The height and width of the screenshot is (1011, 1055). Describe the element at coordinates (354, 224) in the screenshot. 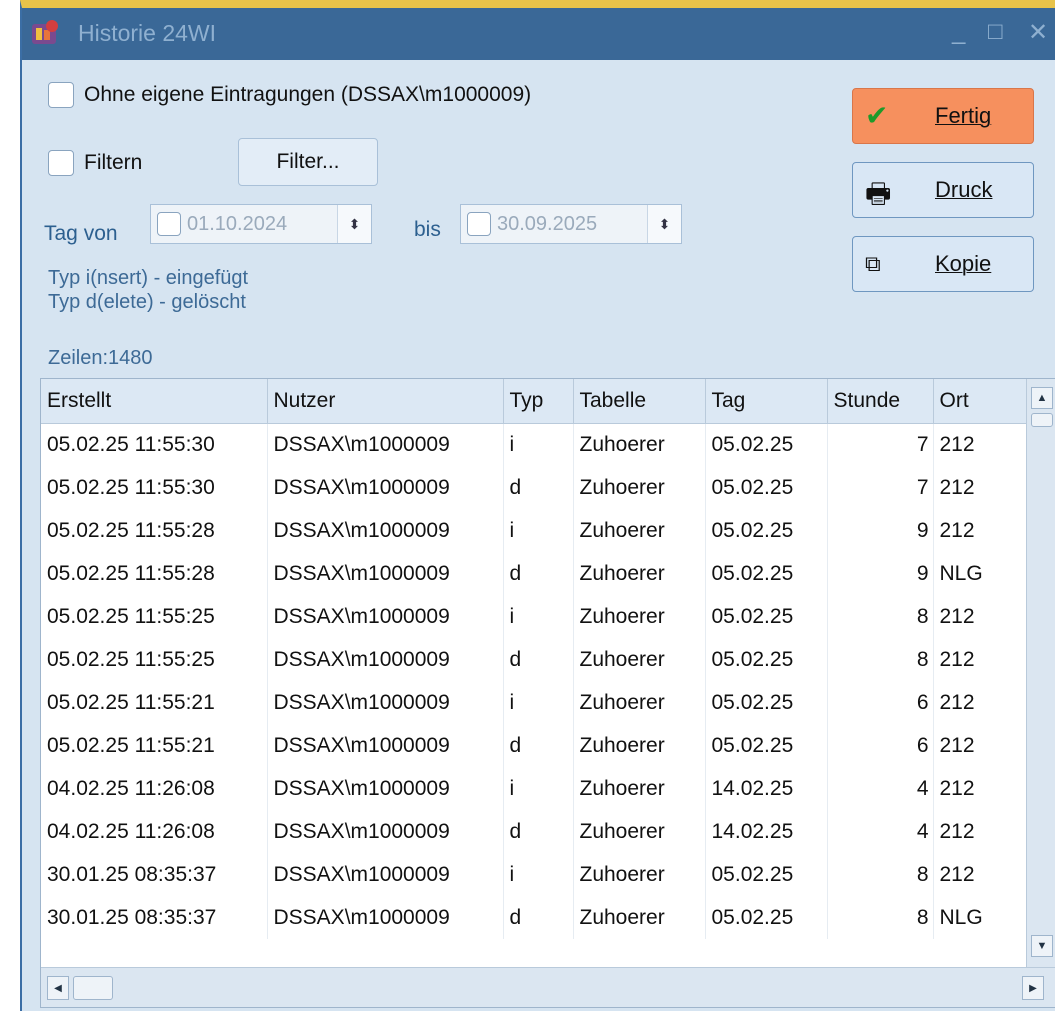

I see `date-from-spinner-icon: ⬍` at that location.